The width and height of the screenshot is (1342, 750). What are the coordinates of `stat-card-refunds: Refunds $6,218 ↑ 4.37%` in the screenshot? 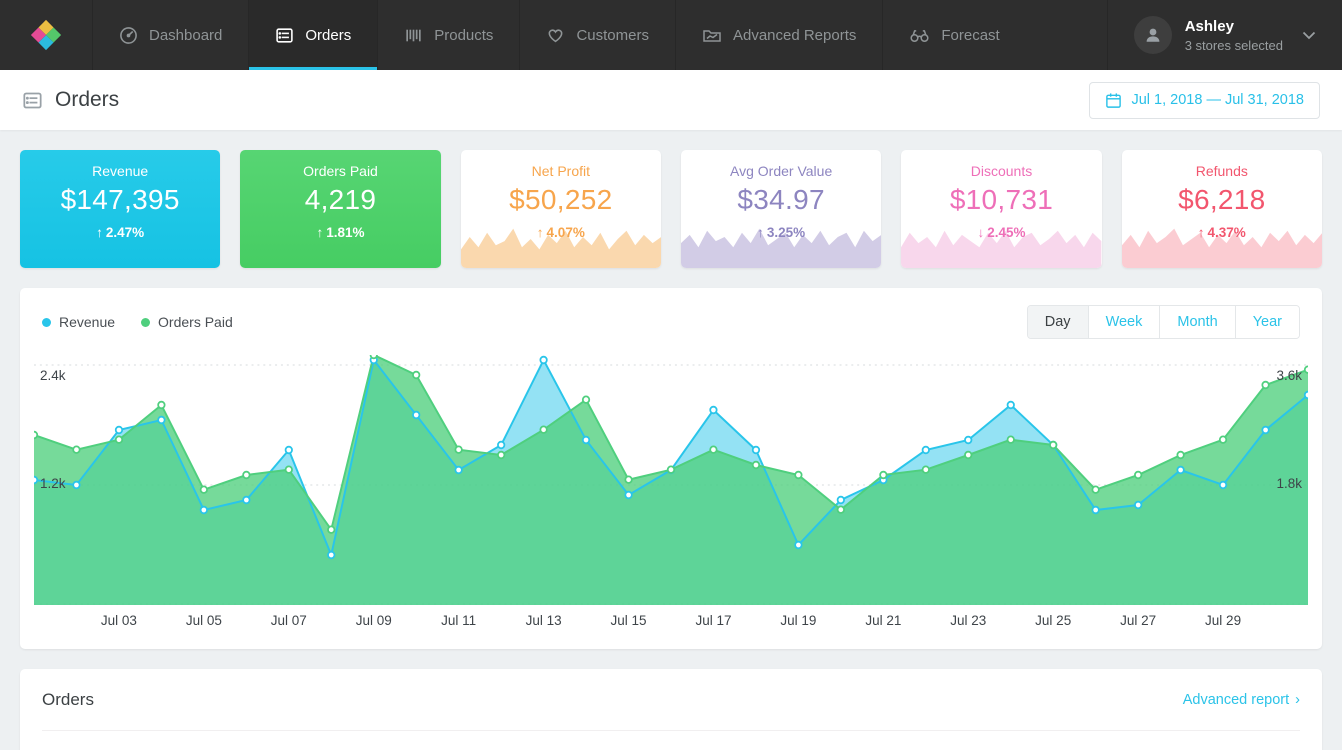 It's located at (1221, 209).